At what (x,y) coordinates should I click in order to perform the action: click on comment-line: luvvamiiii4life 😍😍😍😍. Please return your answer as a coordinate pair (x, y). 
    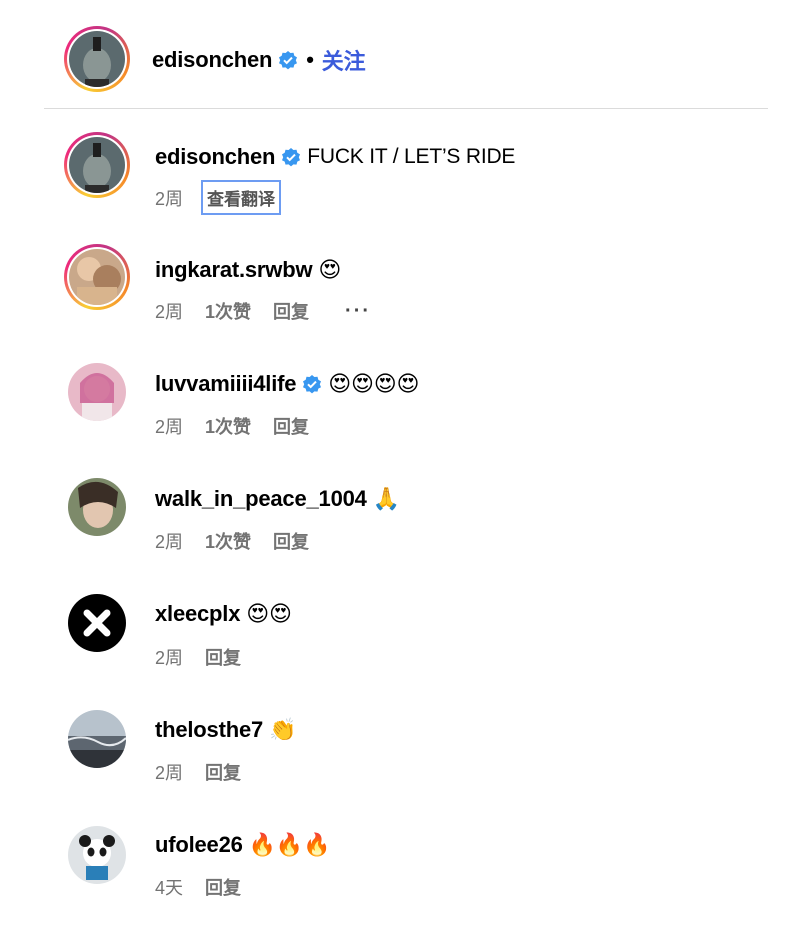
    Looking at the image, I should click on (287, 384).